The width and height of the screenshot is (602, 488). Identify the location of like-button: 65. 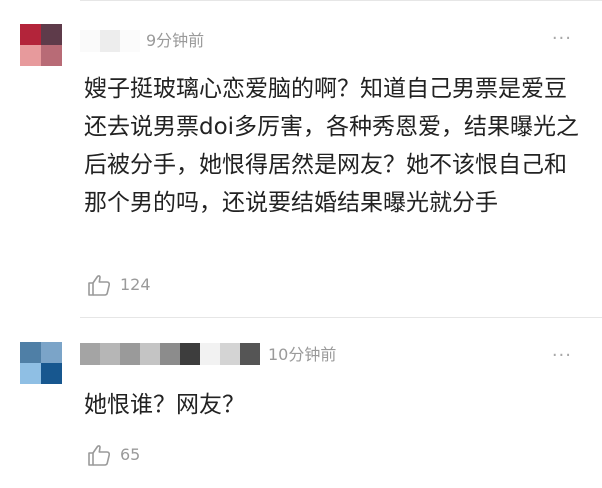
(113, 455).